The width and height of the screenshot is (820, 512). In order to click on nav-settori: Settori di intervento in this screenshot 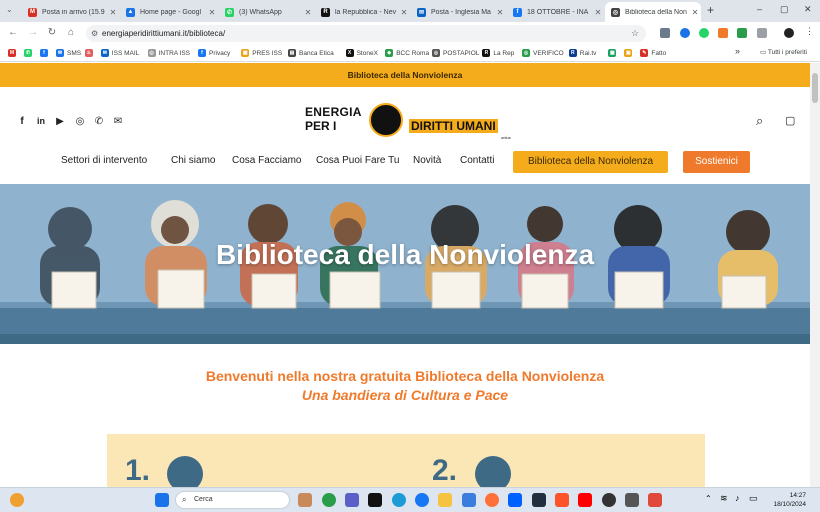, I will do `click(104, 160)`.